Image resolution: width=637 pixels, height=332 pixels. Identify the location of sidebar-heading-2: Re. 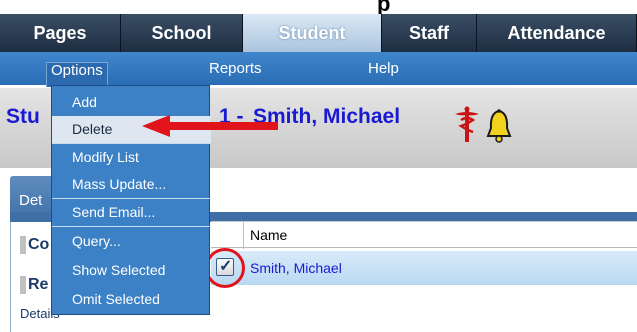
(34, 285).